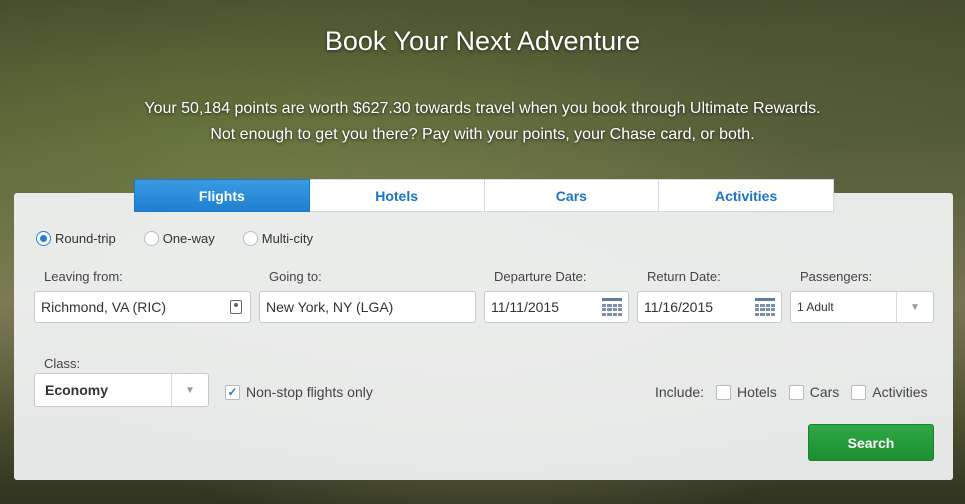 The width and height of the screenshot is (965, 504). Describe the element at coordinates (236, 307) in the screenshot. I see `contact-card-icon` at that location.